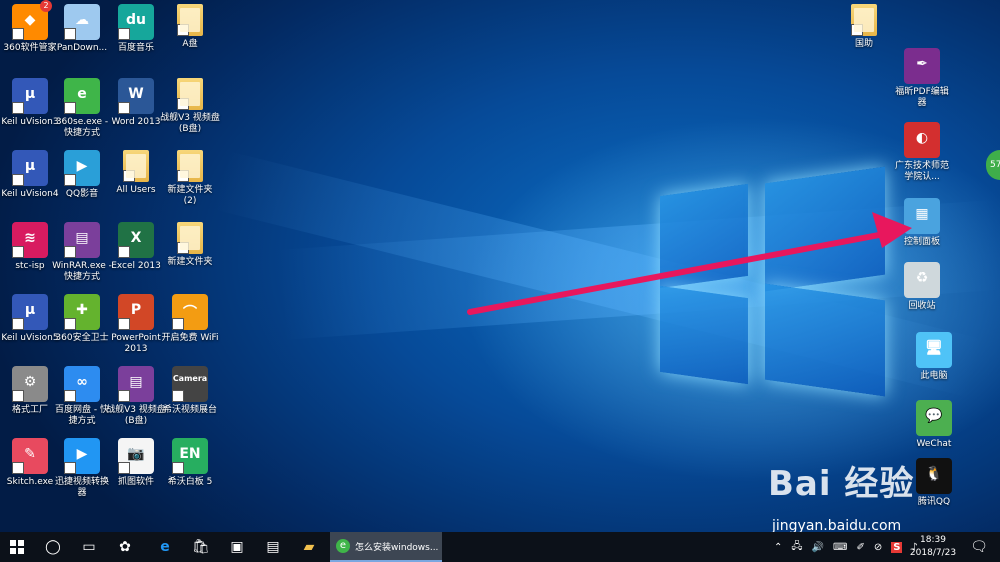 Image resolution: width=1000 pixels, height=562 pixels. I want to click on task-view-button: ▭, so click(89, 547).